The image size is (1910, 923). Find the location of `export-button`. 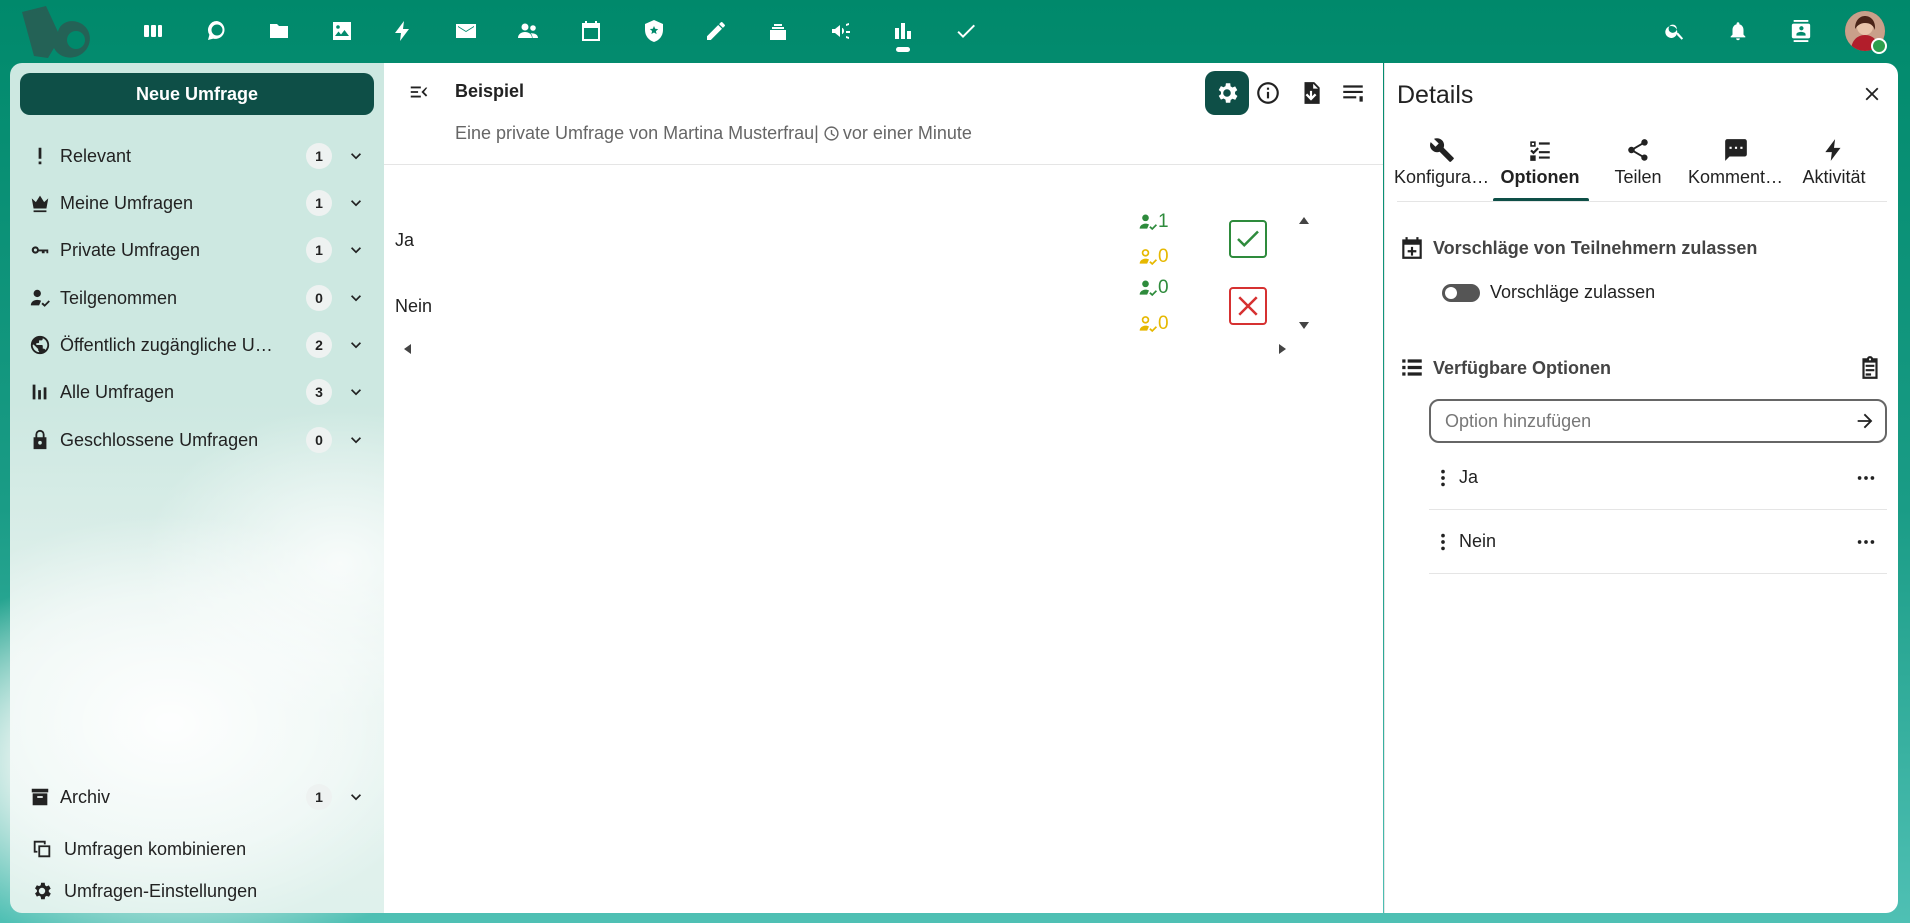

export-button is located at coordinates (1311, 93).